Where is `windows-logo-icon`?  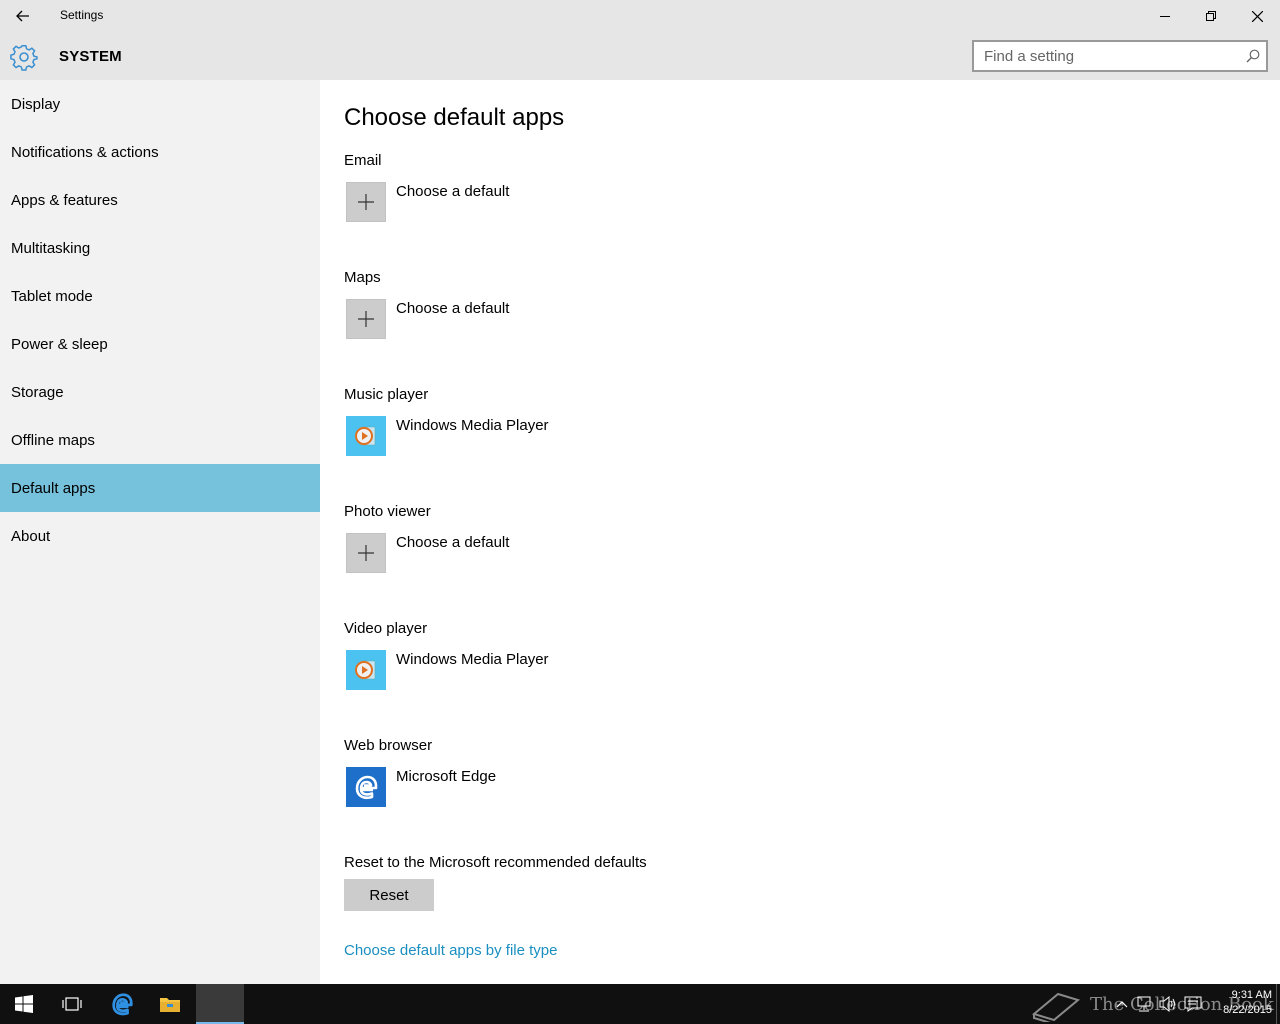 windows-logo-icon is located at coordinates (24, 1004).